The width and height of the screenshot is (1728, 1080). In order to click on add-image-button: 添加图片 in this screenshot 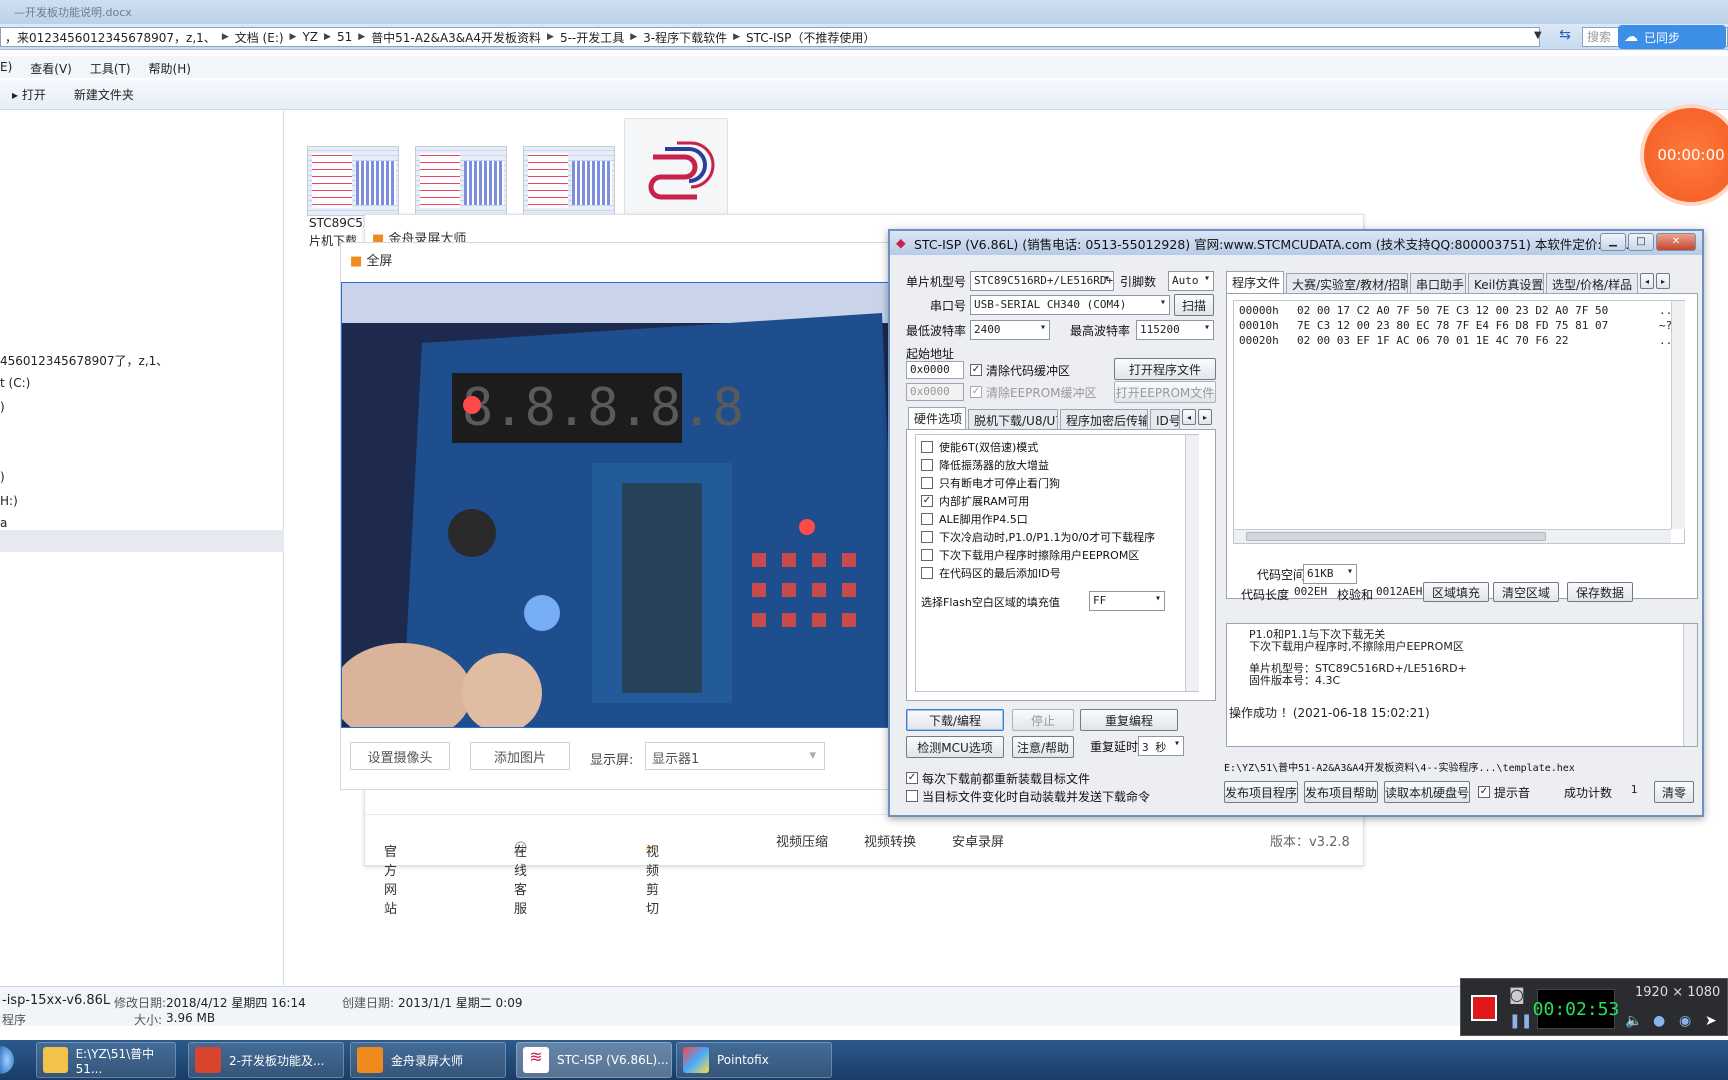, I will do `click(520, 756)`.